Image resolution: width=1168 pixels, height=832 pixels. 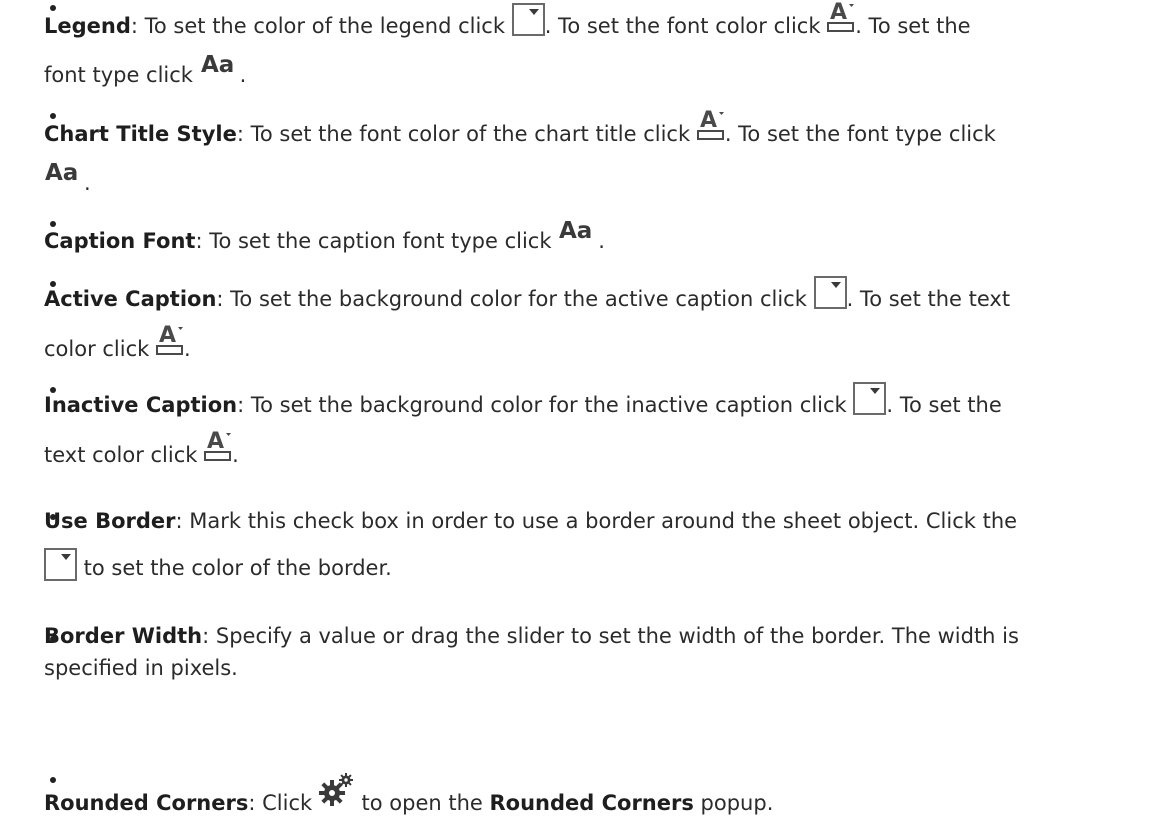 I want to click on item-text: specified in pixels., so click(x=141, y=668).